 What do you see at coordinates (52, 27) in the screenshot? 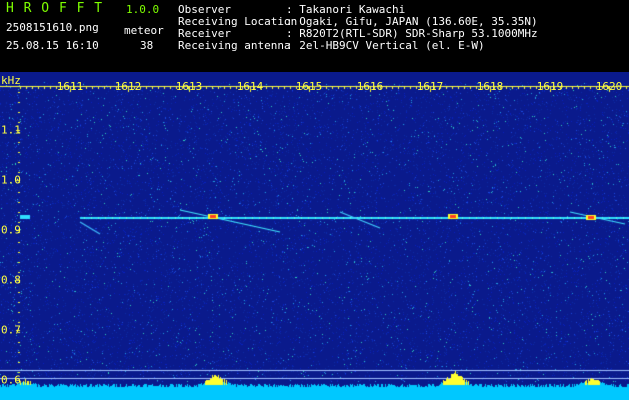
I see `file-name: 2508151610.png` at bounding box center [52, 27].